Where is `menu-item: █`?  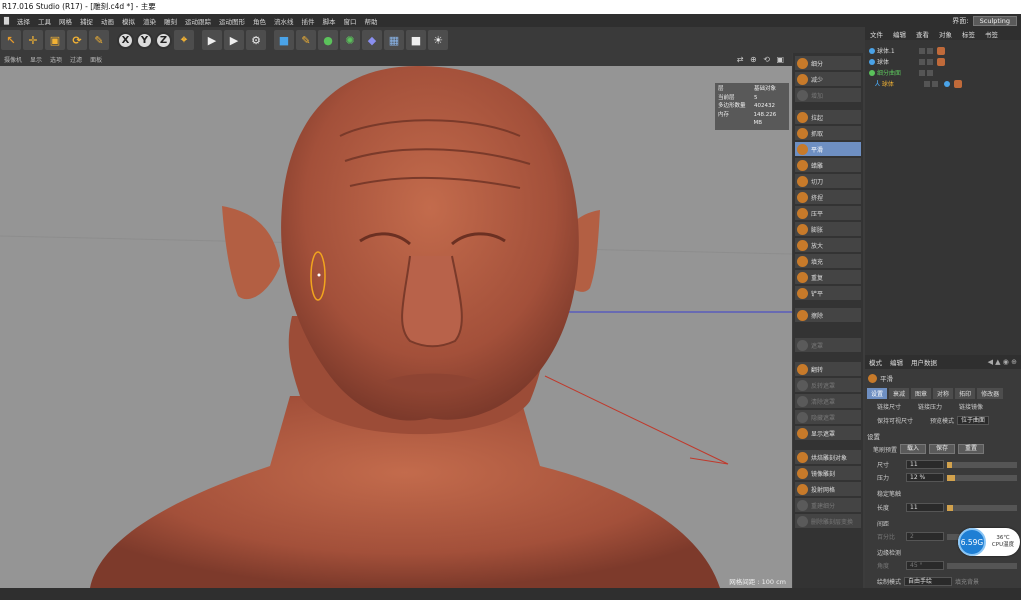 menu-item: █ is located at coordinates (6, 21).